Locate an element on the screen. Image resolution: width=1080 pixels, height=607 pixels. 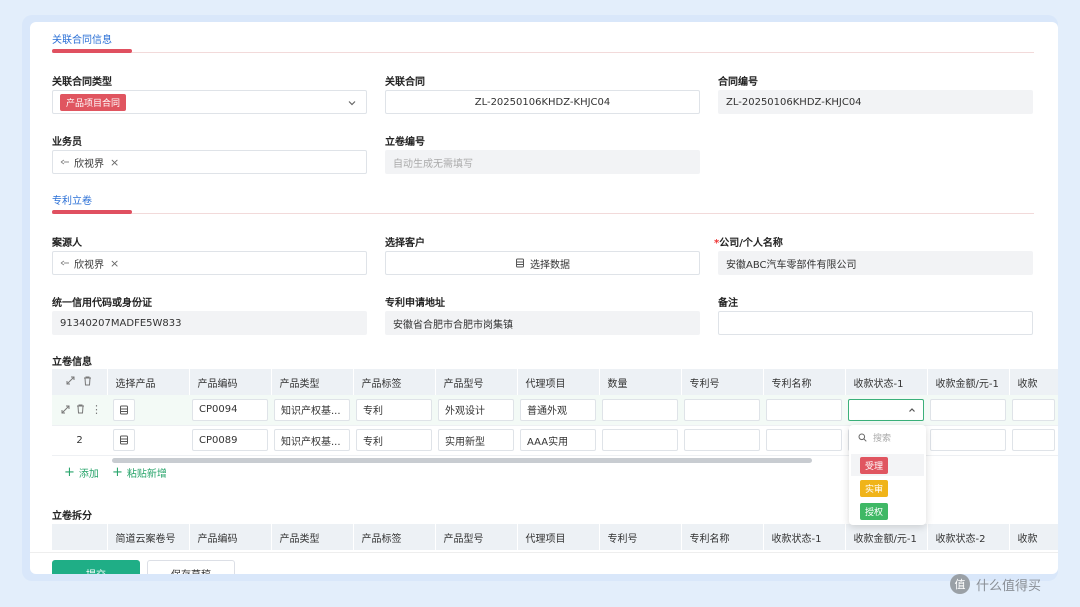
remove-salesman-icon: × is located at coordinates (114, 162).